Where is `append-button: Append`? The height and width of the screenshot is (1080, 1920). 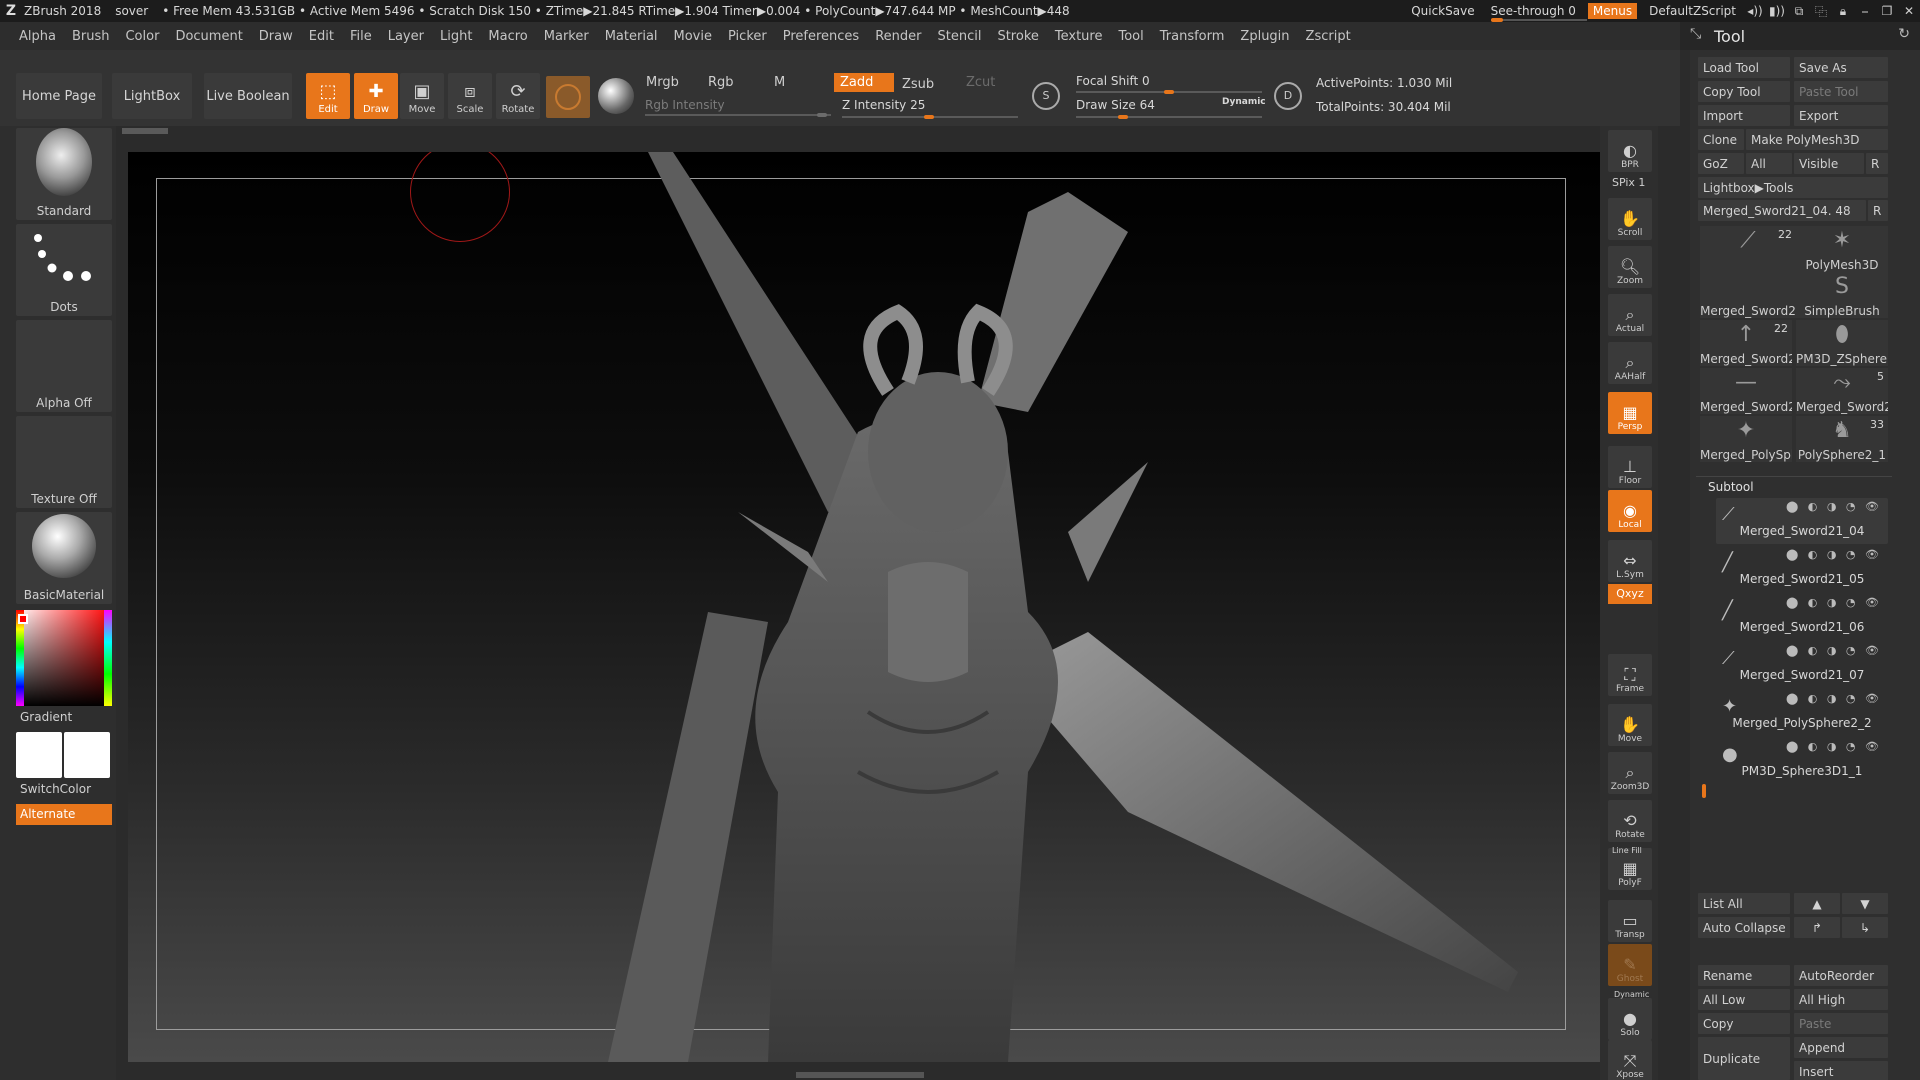 append-button: Append is located at coordinates (1841, 1047).